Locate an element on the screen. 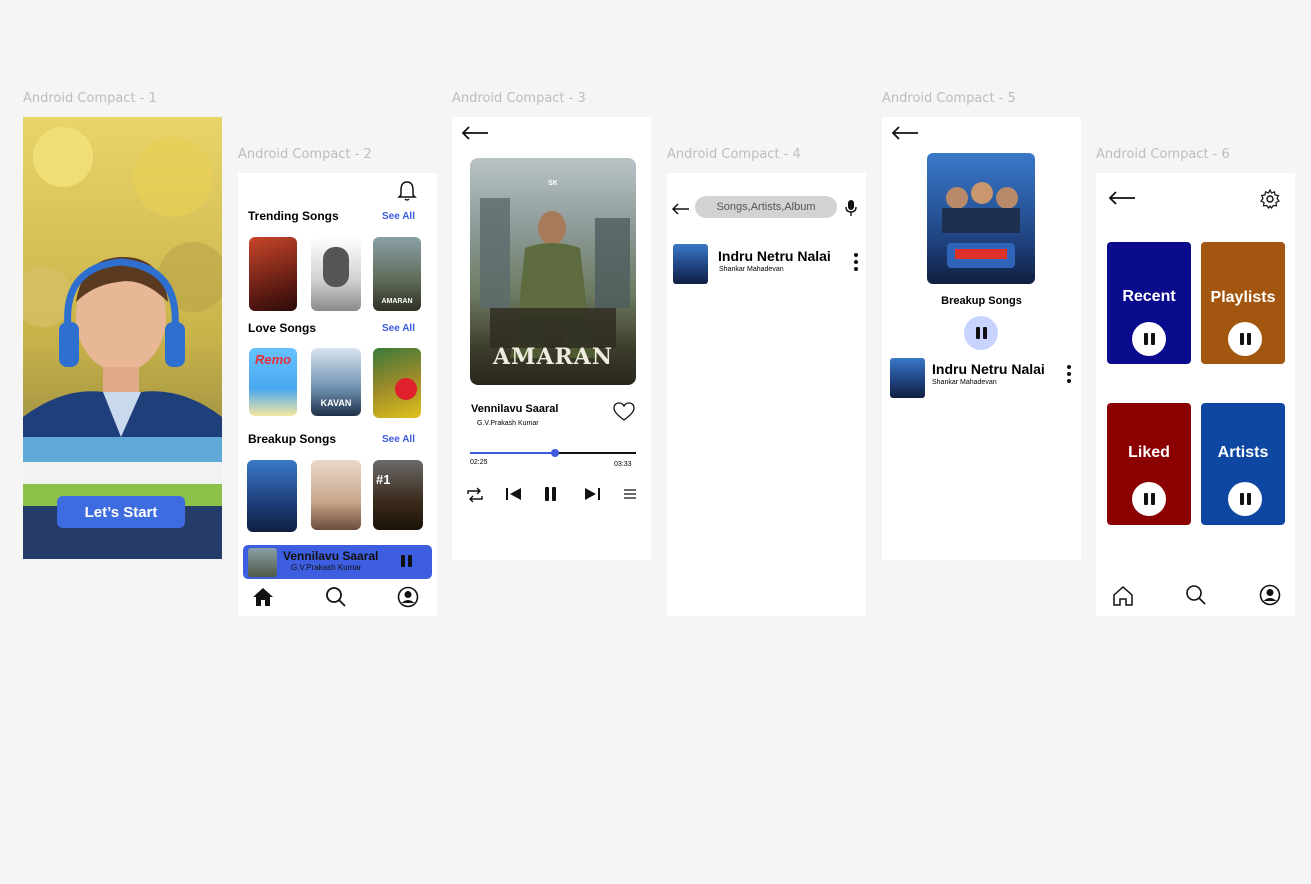 The width and height of the screenshot is (1311, 884). boy-with-headphones-image is located at coordinates (122, 338).